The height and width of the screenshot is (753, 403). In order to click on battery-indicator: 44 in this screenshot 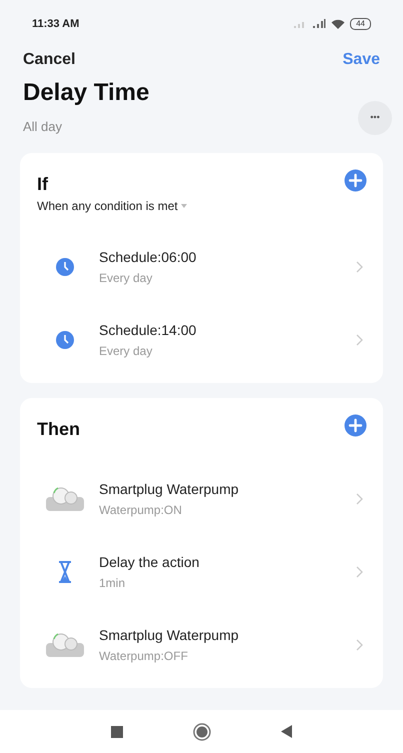, I will do `click(360, 24)`.